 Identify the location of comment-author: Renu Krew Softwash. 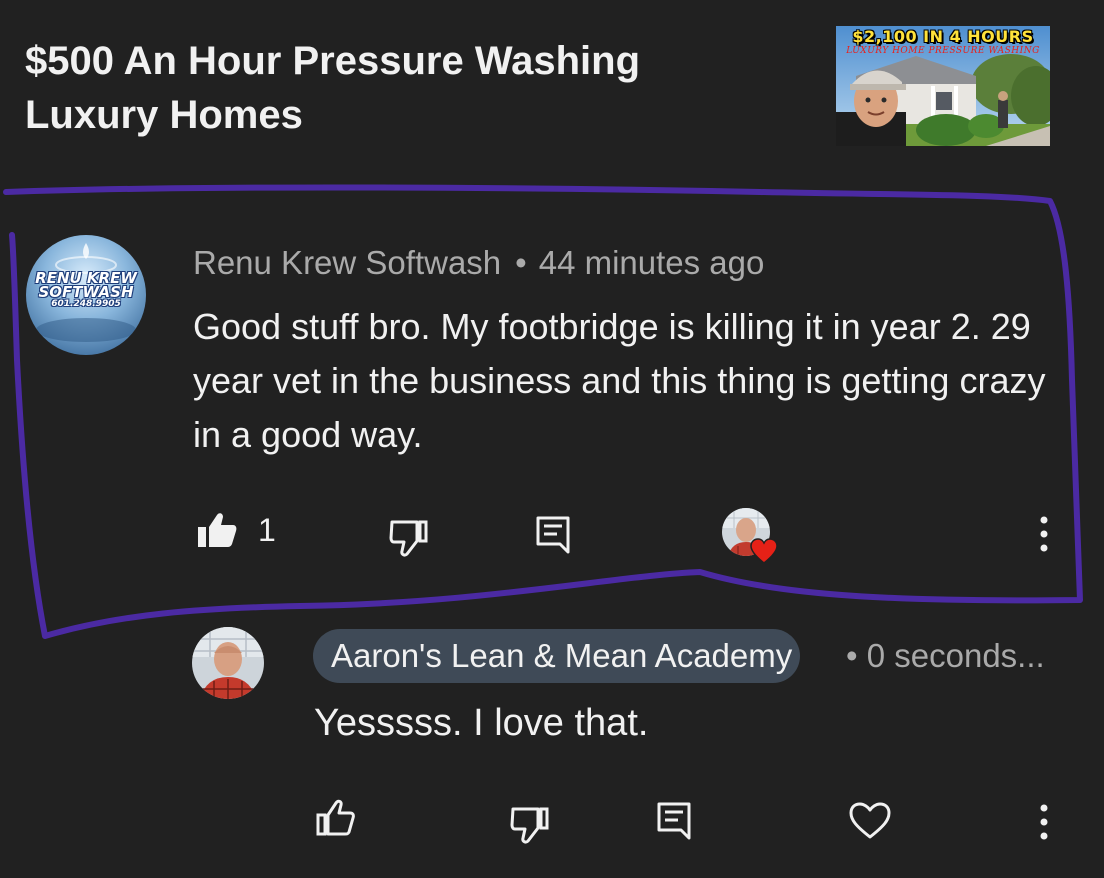
(347, 262).